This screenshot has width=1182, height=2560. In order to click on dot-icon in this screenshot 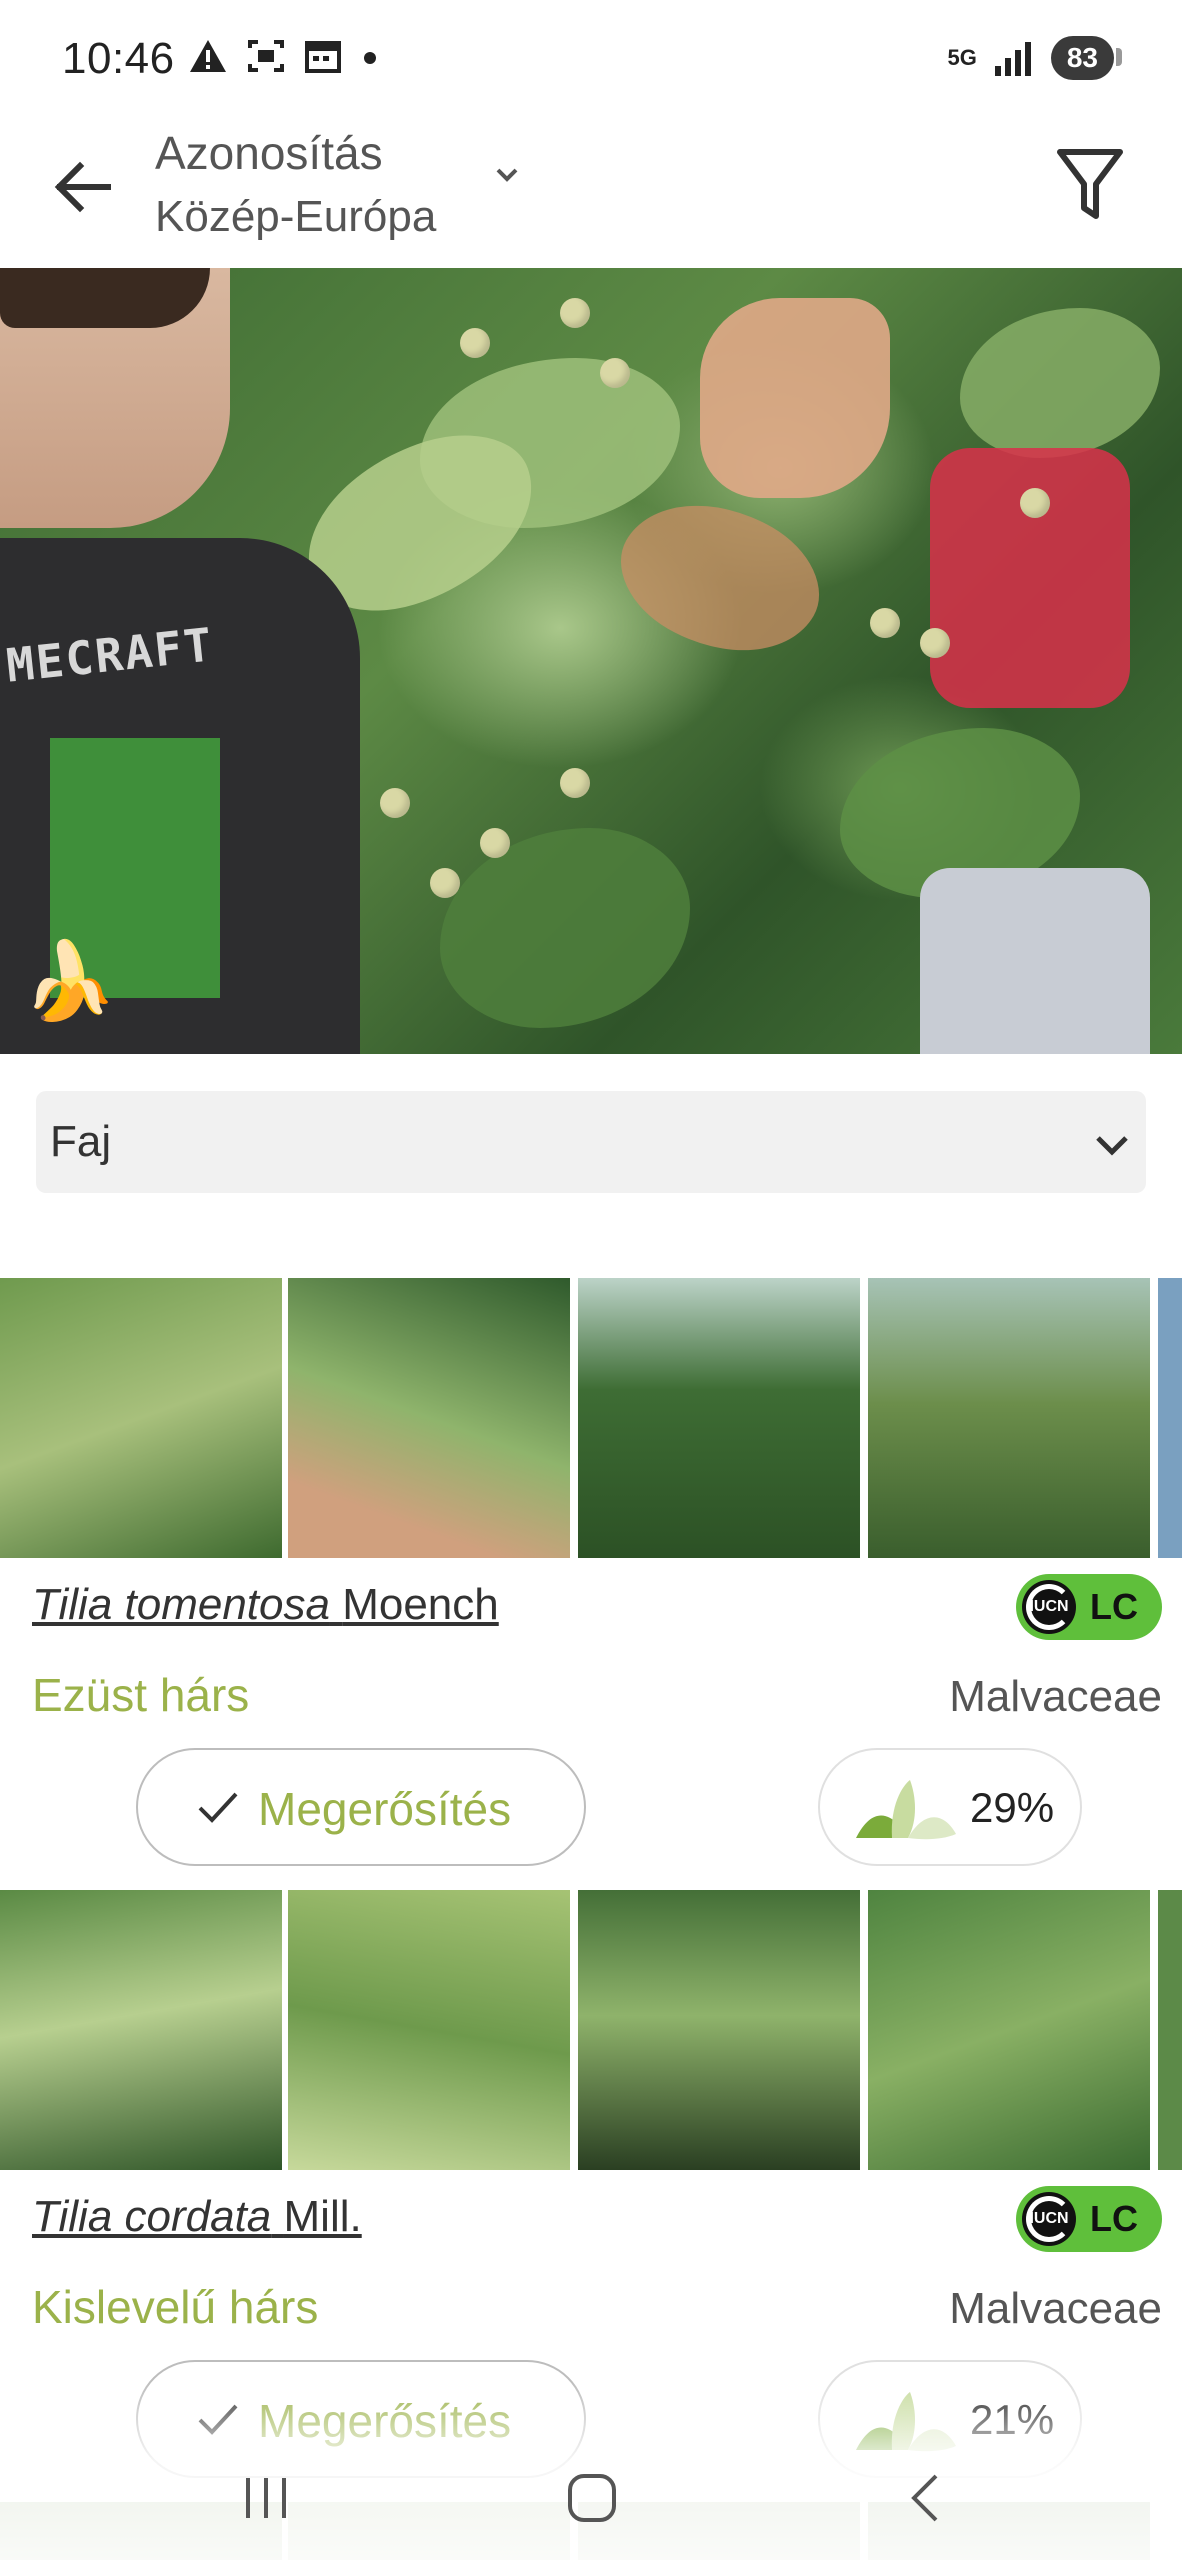, I will do `click(370, 58)`.